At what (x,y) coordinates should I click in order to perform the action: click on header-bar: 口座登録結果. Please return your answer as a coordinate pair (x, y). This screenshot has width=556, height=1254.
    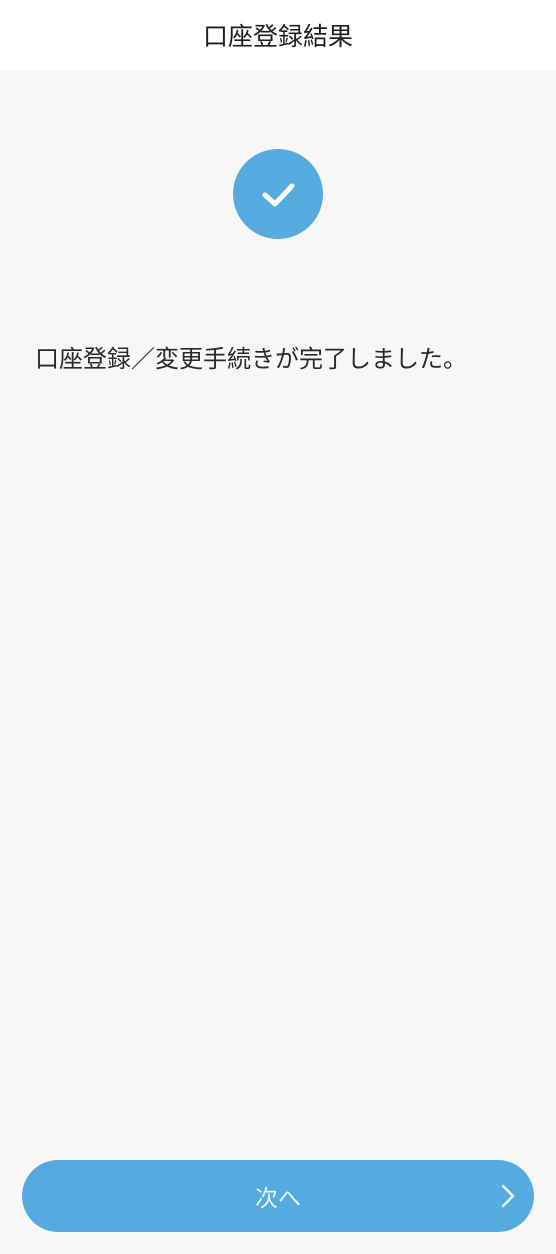
    Looking at the image, I should click on (278, 35).